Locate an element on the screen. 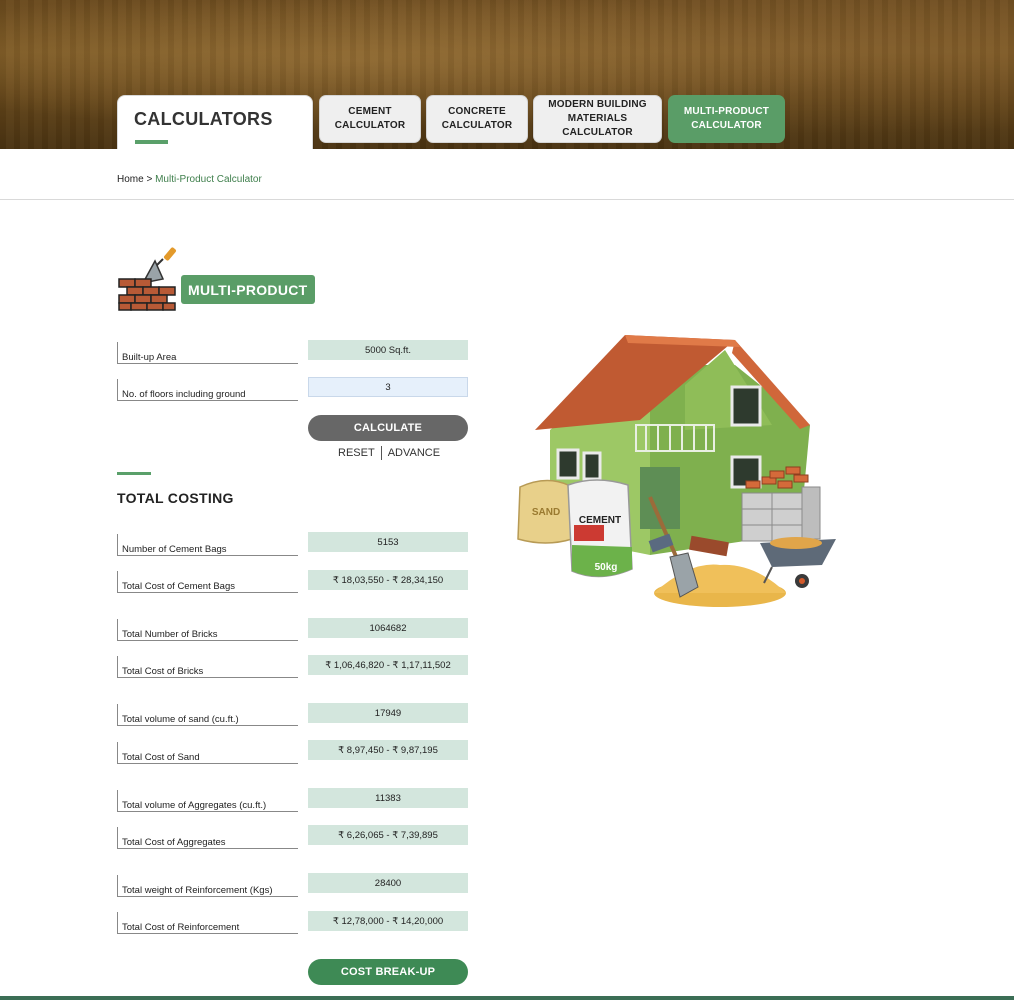  block-wall is located at coordinates (781, 514).